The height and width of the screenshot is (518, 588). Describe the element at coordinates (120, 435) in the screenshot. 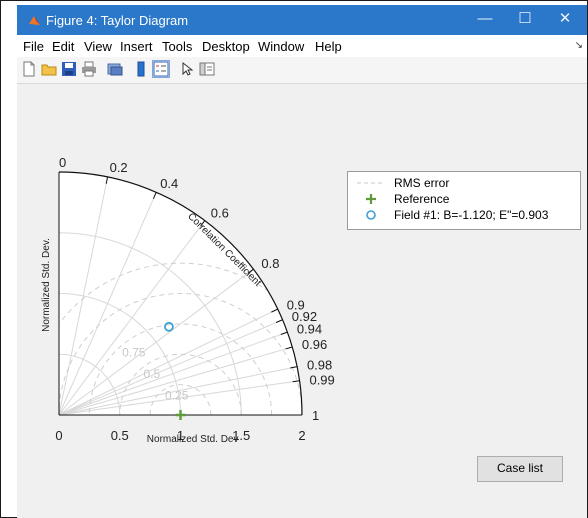

I see `std-tick-label: 0.5` at that location.